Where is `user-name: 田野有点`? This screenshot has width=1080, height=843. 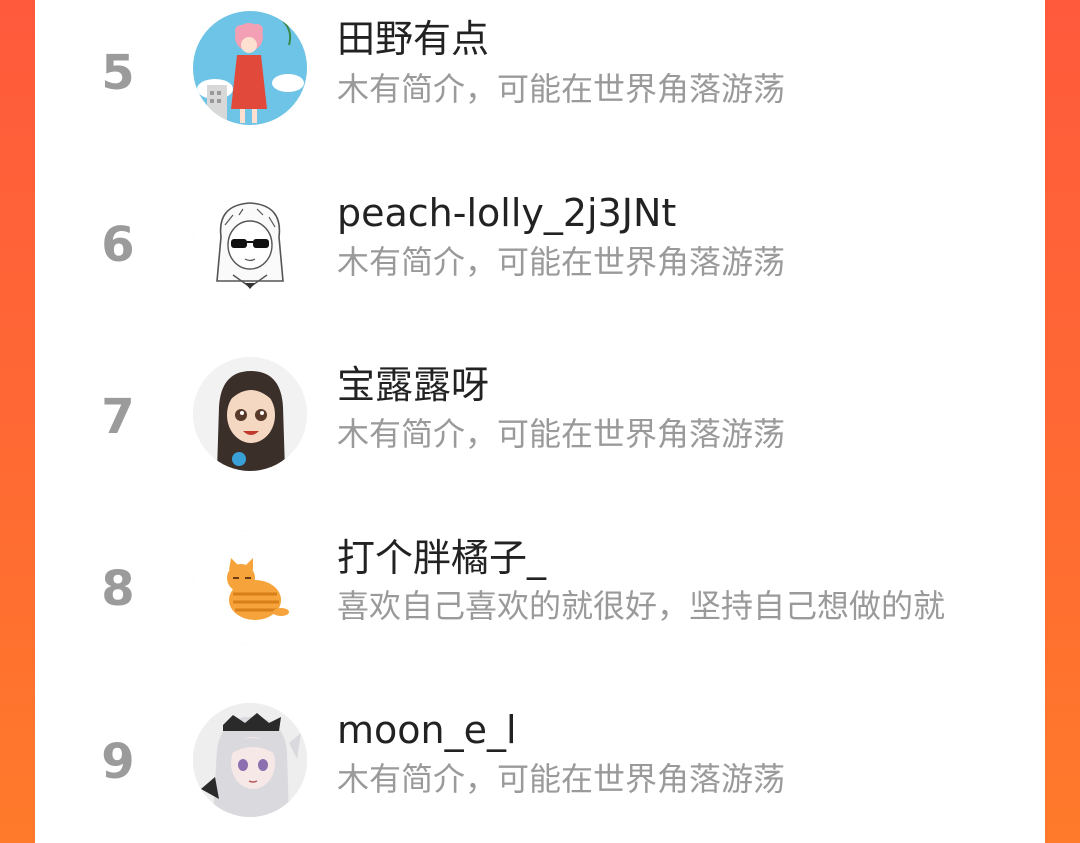 user-name: 田野有点 is located at coordinates (413, 40).